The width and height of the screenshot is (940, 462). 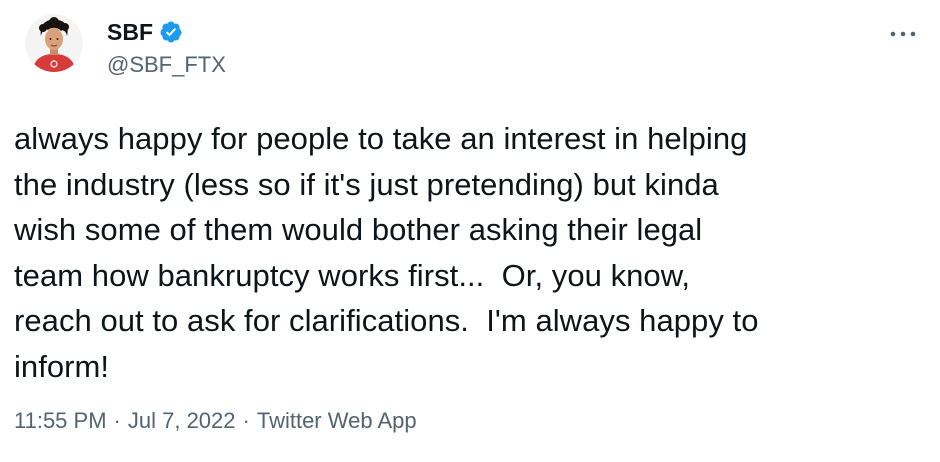 I want to click on profile-photo-avatar, so click(x=54, y=43).